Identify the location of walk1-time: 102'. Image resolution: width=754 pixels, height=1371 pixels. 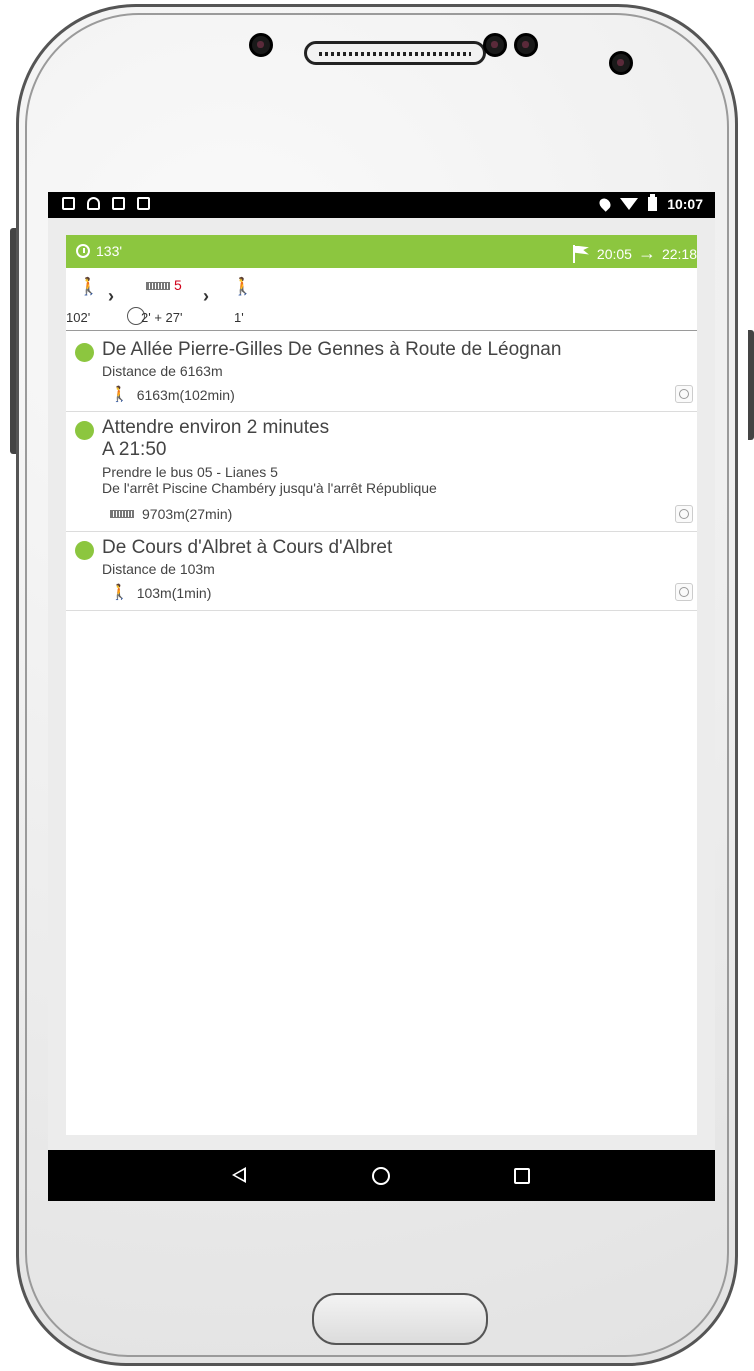
(78, 317).